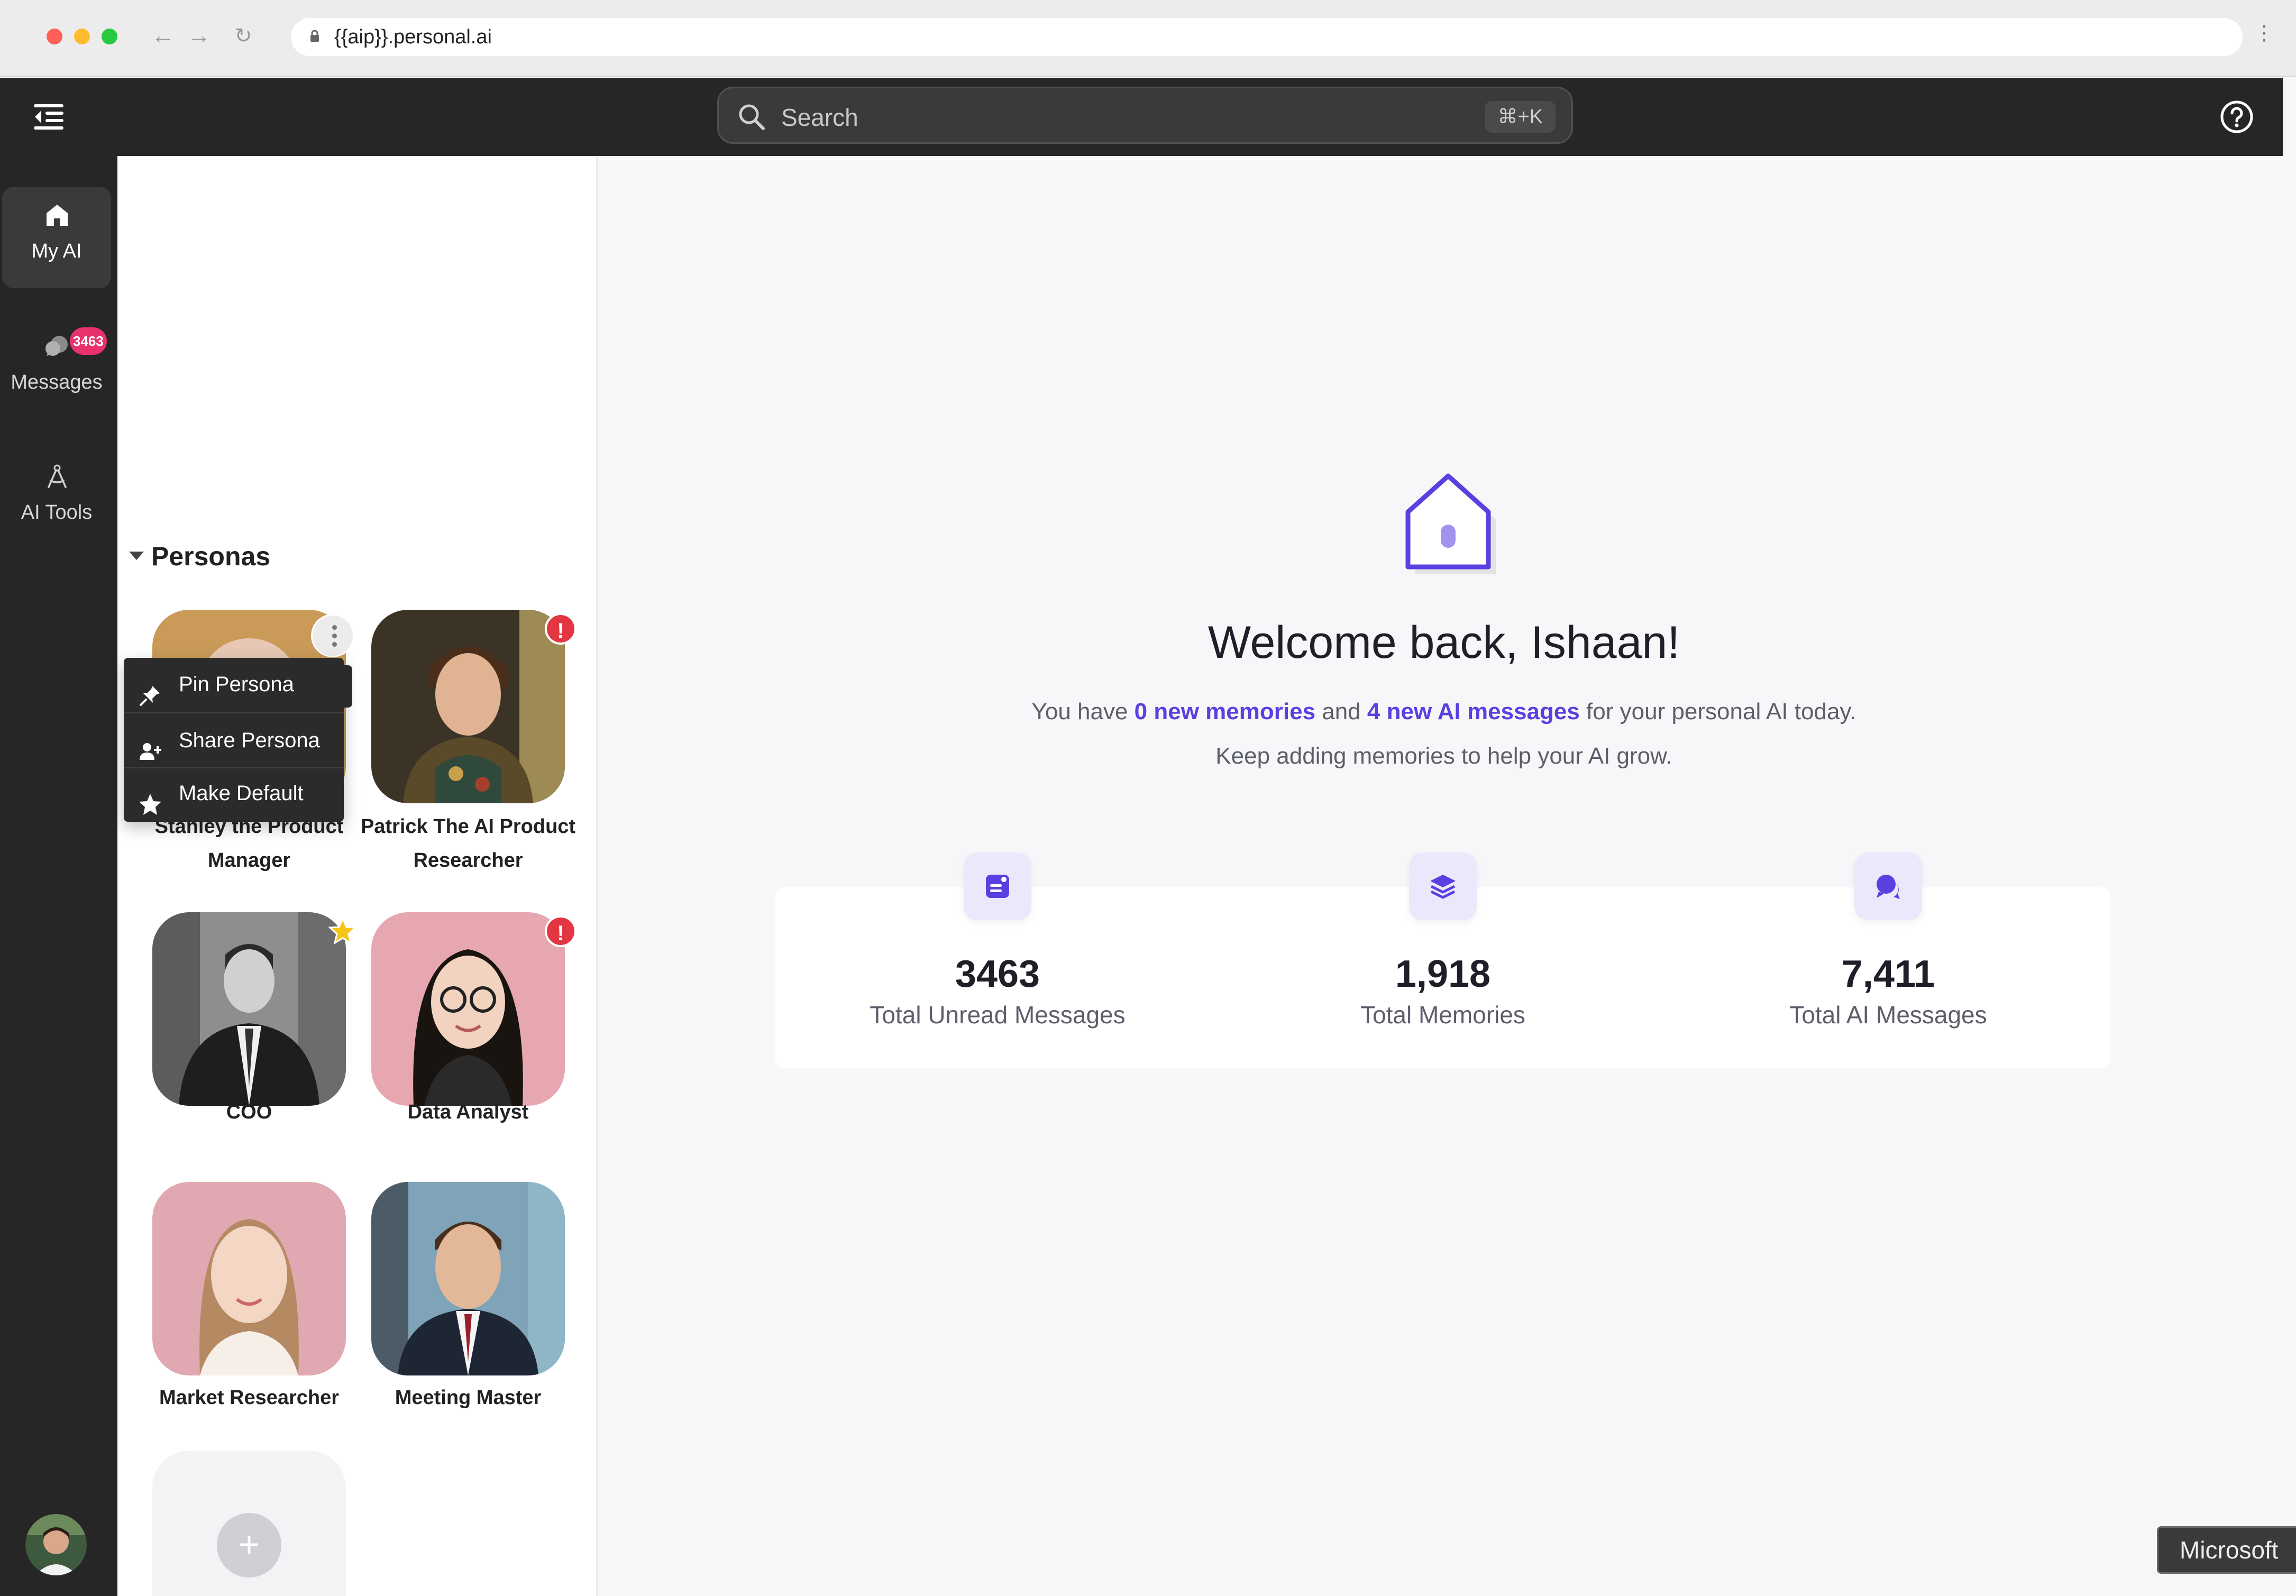  I want to click on persona-name: Meeting Master, so click(468, 1398).